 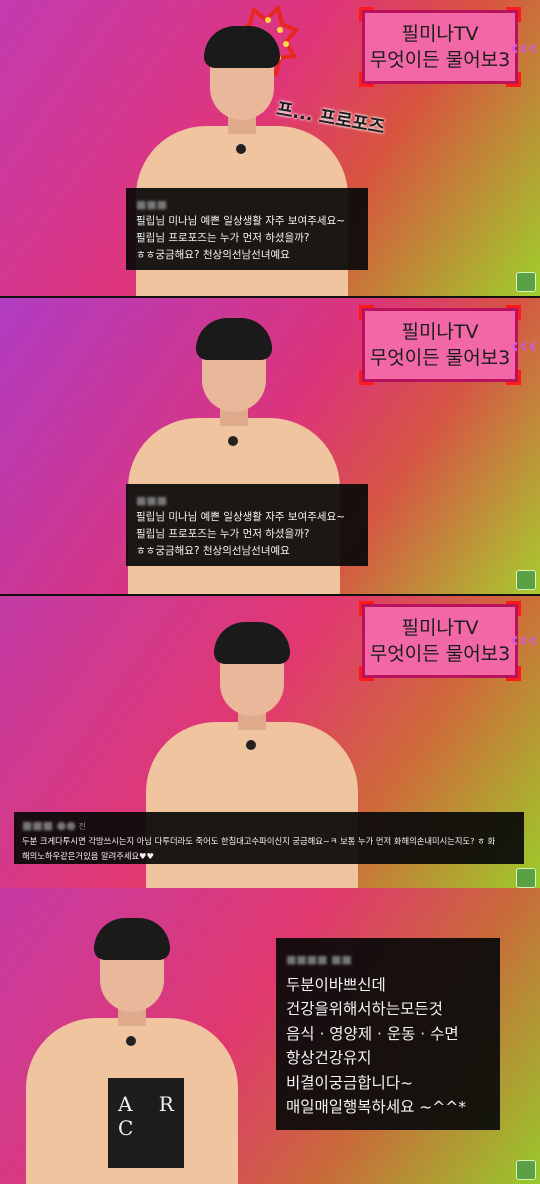 I want to click on comment-line: 음식 · 영양제 · 운동 · 수면, so click(x=372, y=1033).